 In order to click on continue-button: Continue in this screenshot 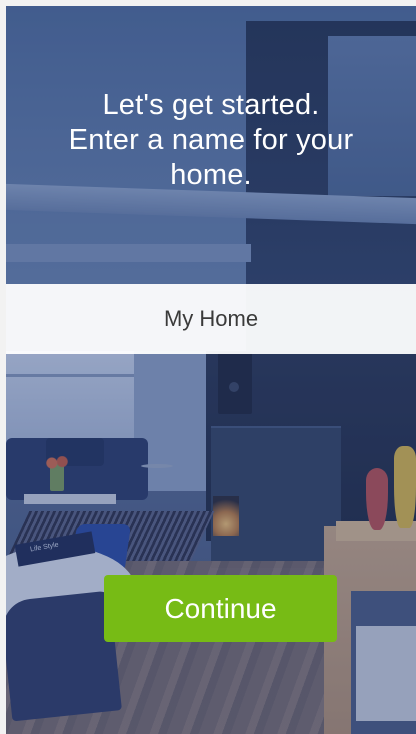, I will do `click(220, 608)`.